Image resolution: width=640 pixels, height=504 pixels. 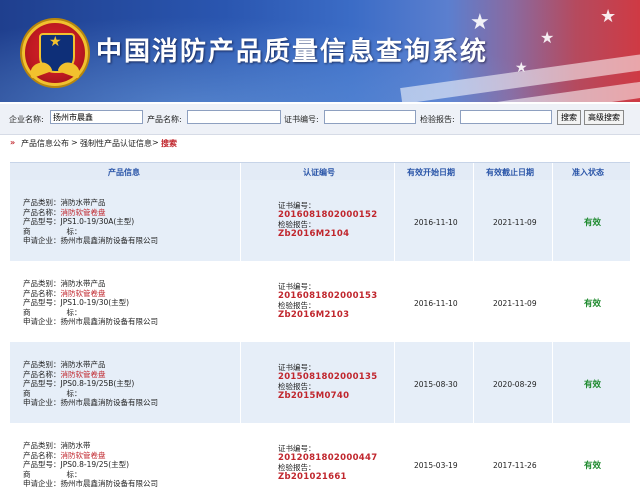 What do you see at coordinates (604, 117) in the screenshot?
I see `advanced-search-button: 高级搜索` at bounding box center [604, 117].